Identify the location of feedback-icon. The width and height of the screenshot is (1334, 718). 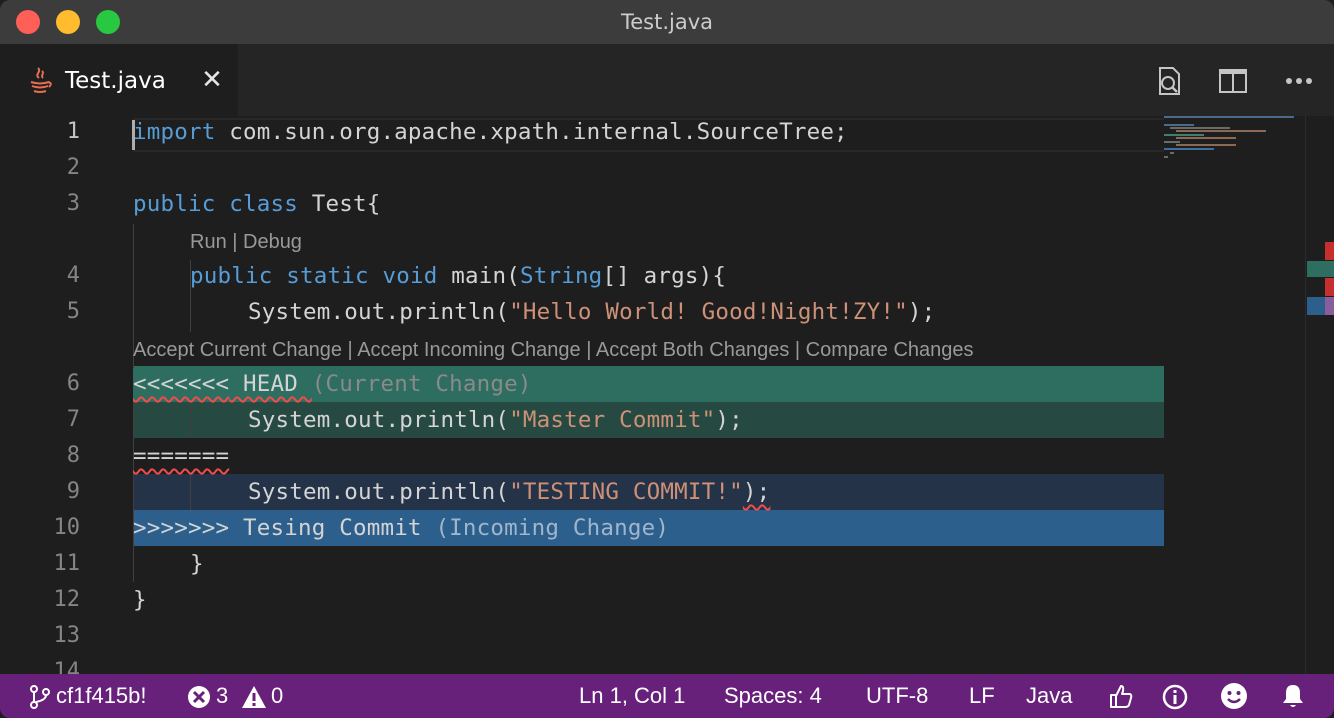
(1121, 696).